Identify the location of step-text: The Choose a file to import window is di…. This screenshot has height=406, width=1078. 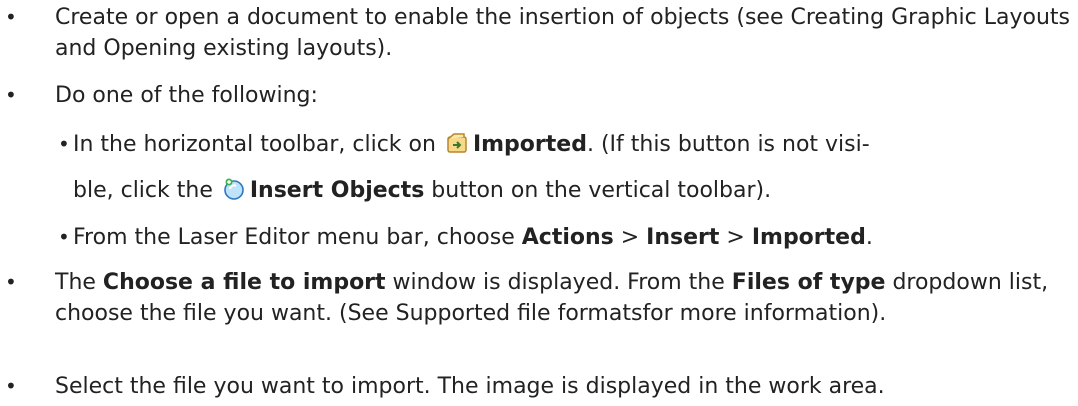
(552, 298).